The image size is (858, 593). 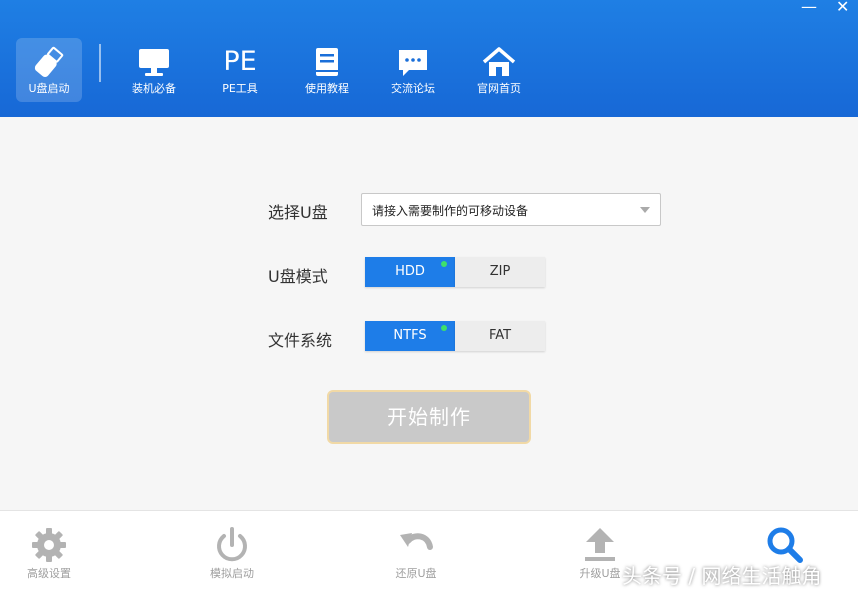 I want to click on nav-label: PE工具, so click(x=240, y=88).